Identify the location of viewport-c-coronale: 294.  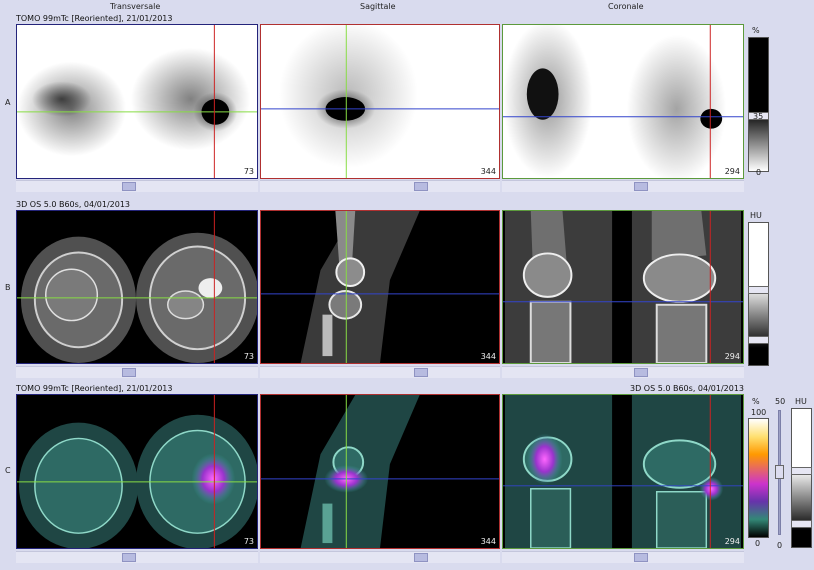
(623, 471).